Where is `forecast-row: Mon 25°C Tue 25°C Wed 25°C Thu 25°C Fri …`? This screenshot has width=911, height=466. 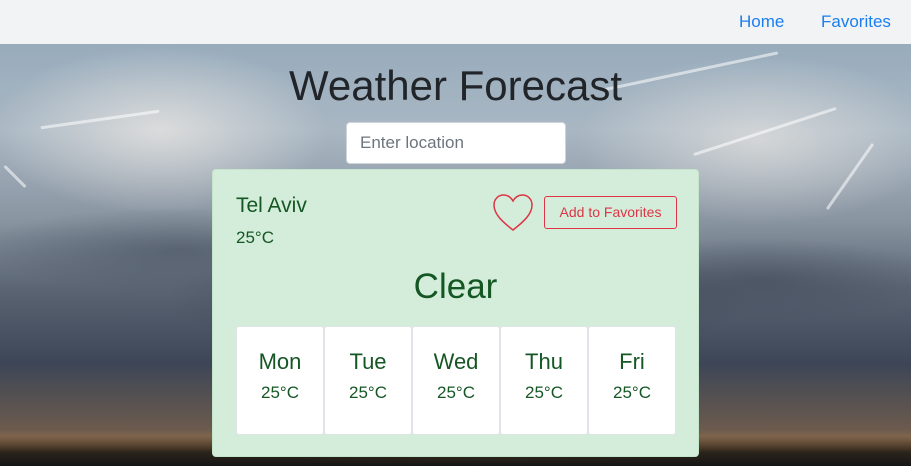
forecast-row: Mon 25°C Tue 25°C Wed 25°C Thu 25°C Fri … is located at coordinates (456, 380).